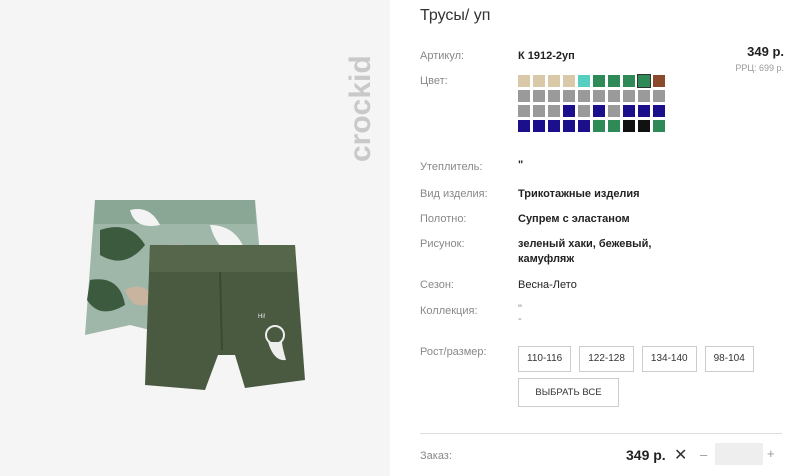 This screenshot has width=800, height=476. Describe the element at coordinates (451, 167) in the screenshot. I see `insulation-label: Утеплитель:` at that location.